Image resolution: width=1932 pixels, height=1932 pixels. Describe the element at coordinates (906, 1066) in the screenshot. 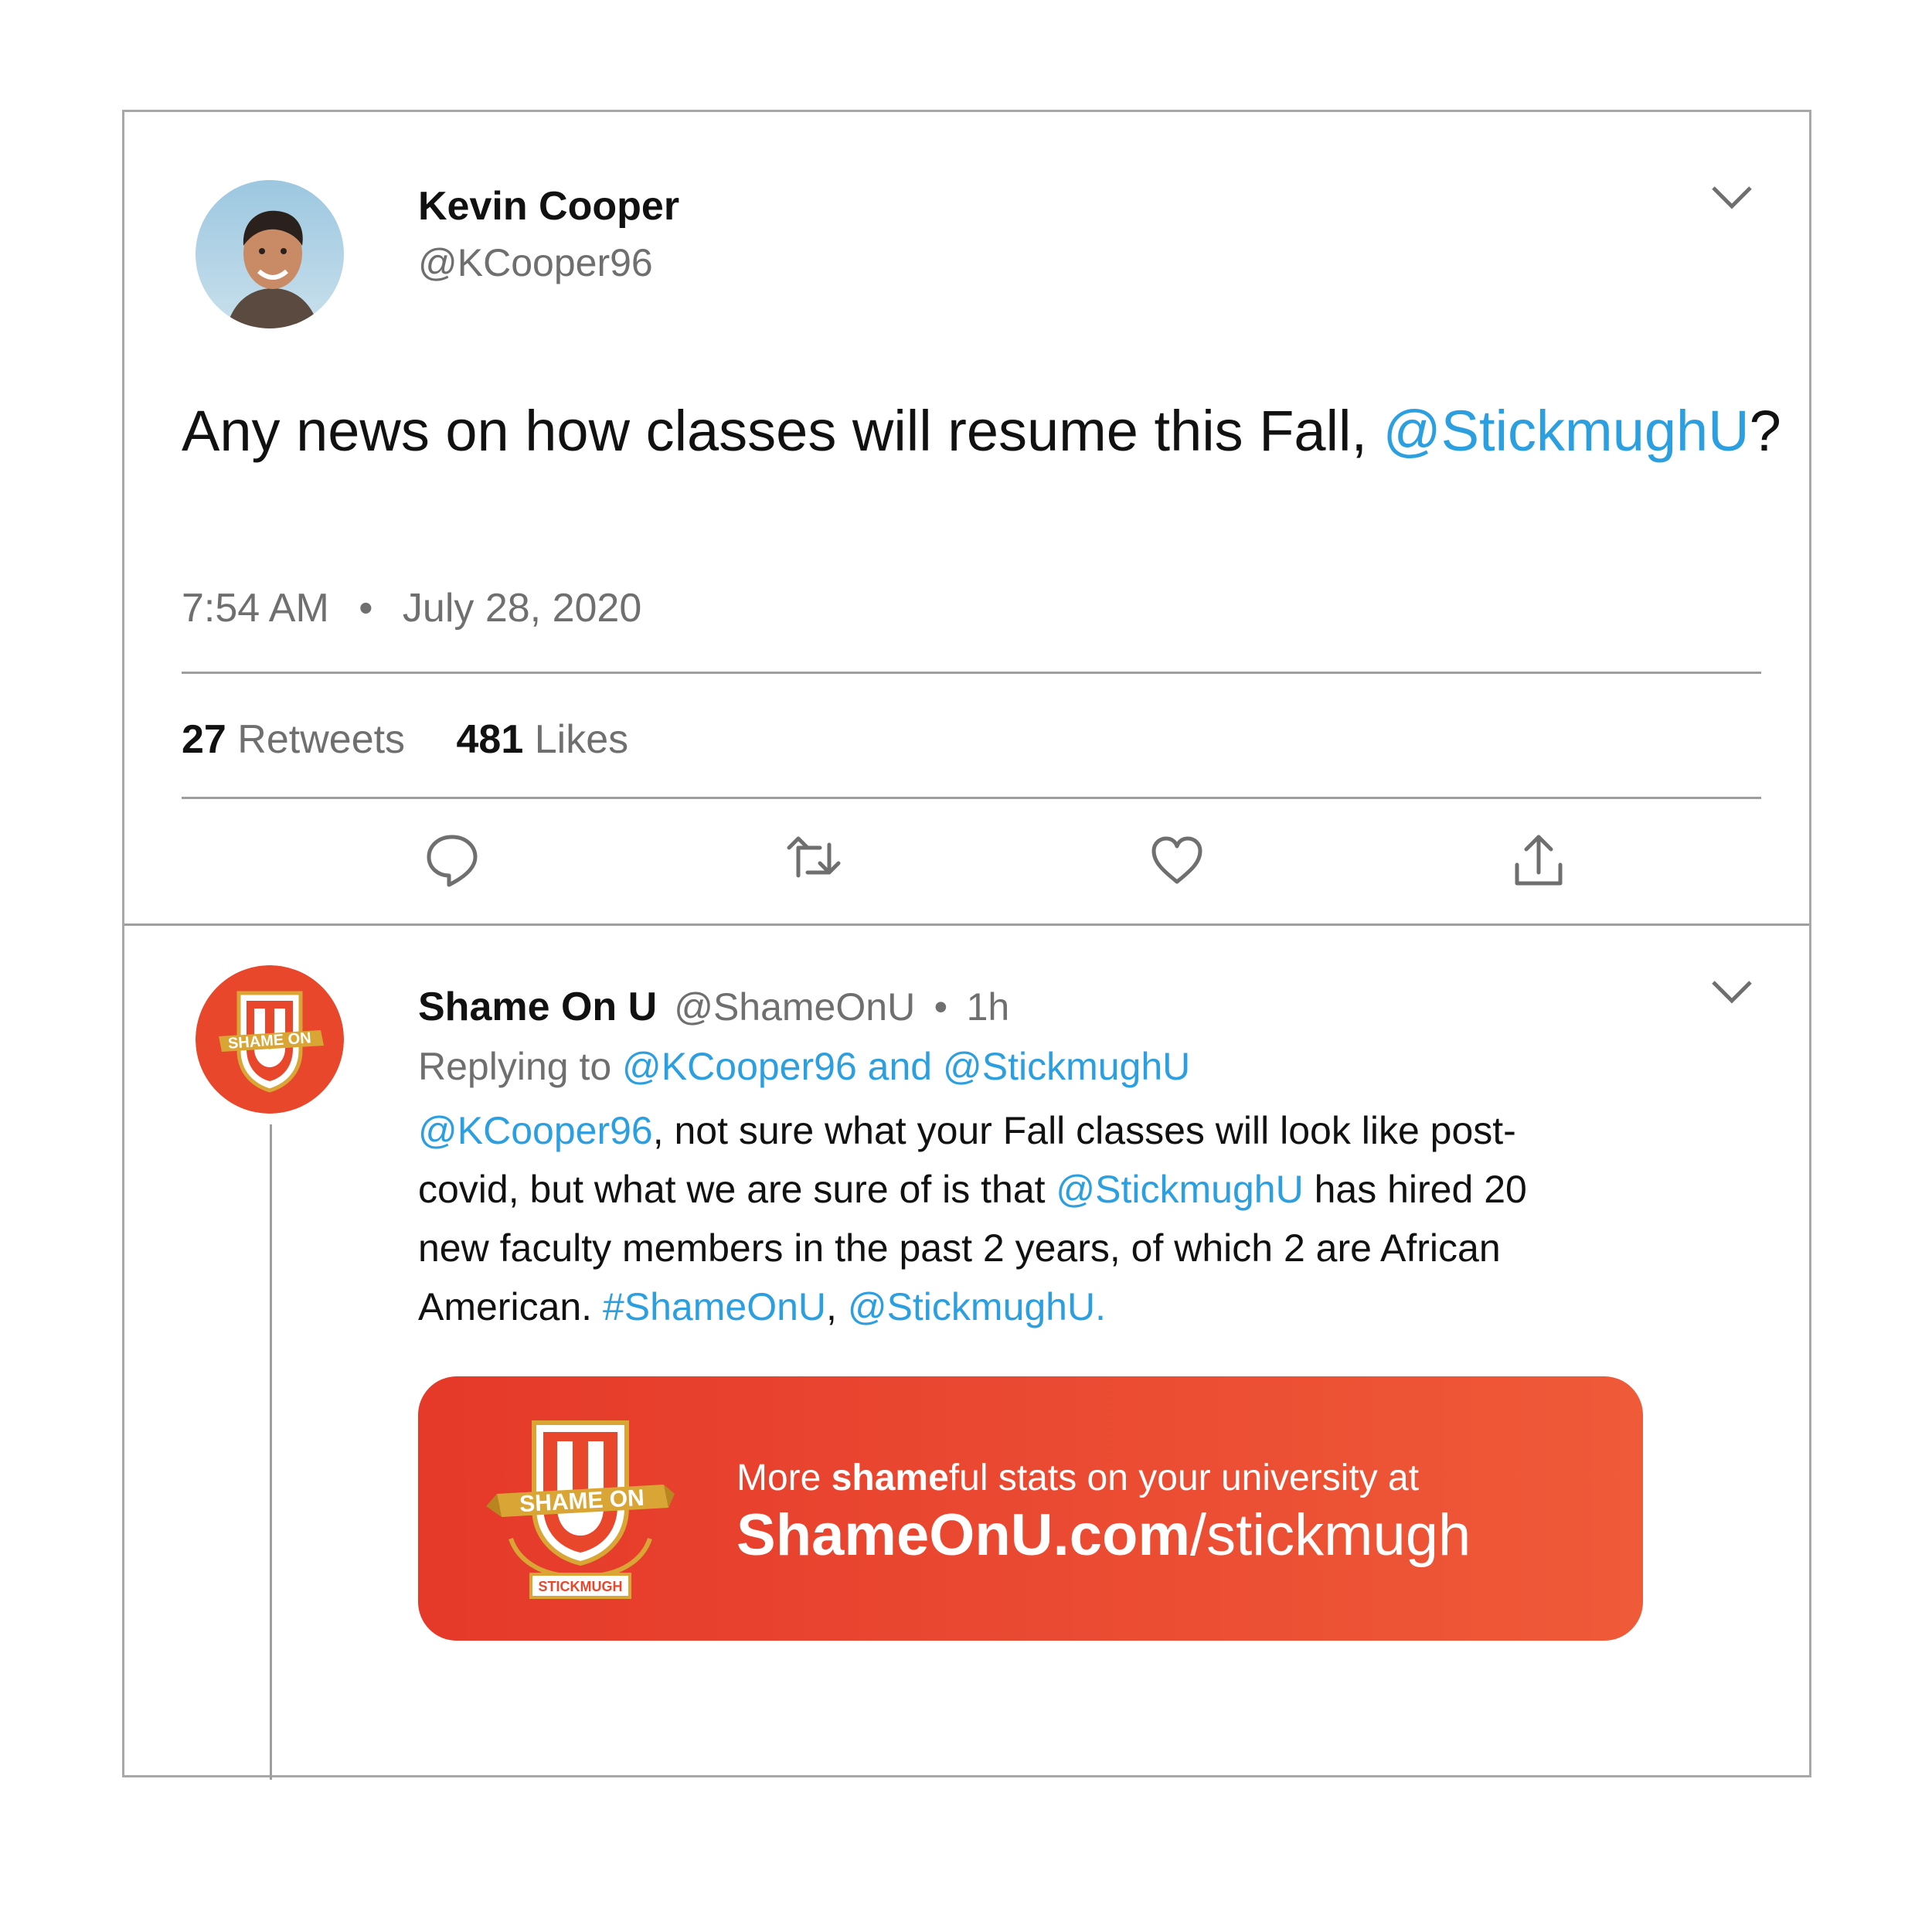

I see `replying-targets: @KCooper96 and @StickmughU` at that location.